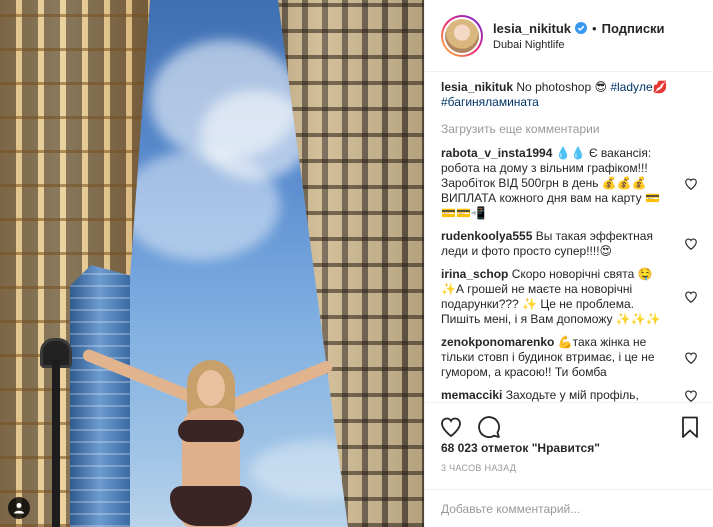 The height and width of the screenshot is (527, 713). I want to click on avatar-frame, so click(462, 35).